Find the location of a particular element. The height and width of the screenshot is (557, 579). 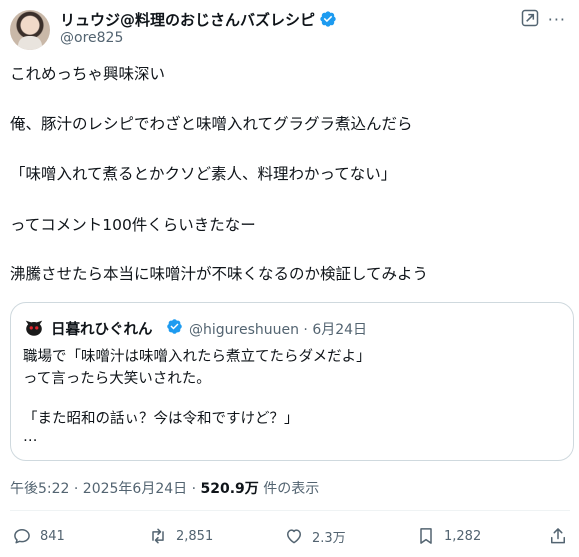

quote-handle-date: @higureshuuen · 6月24日 is located at coordinates (278, 330).